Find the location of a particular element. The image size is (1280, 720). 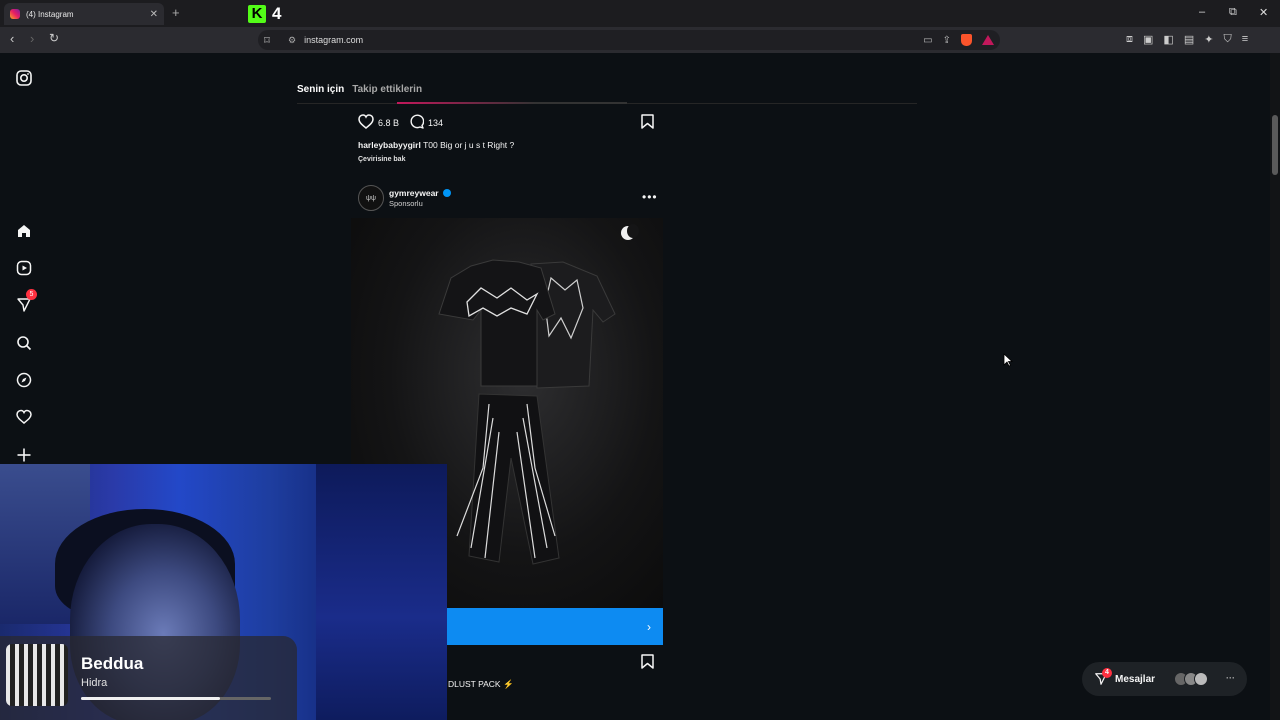

post-username: gymreywear is located at coordinates (414, 193).